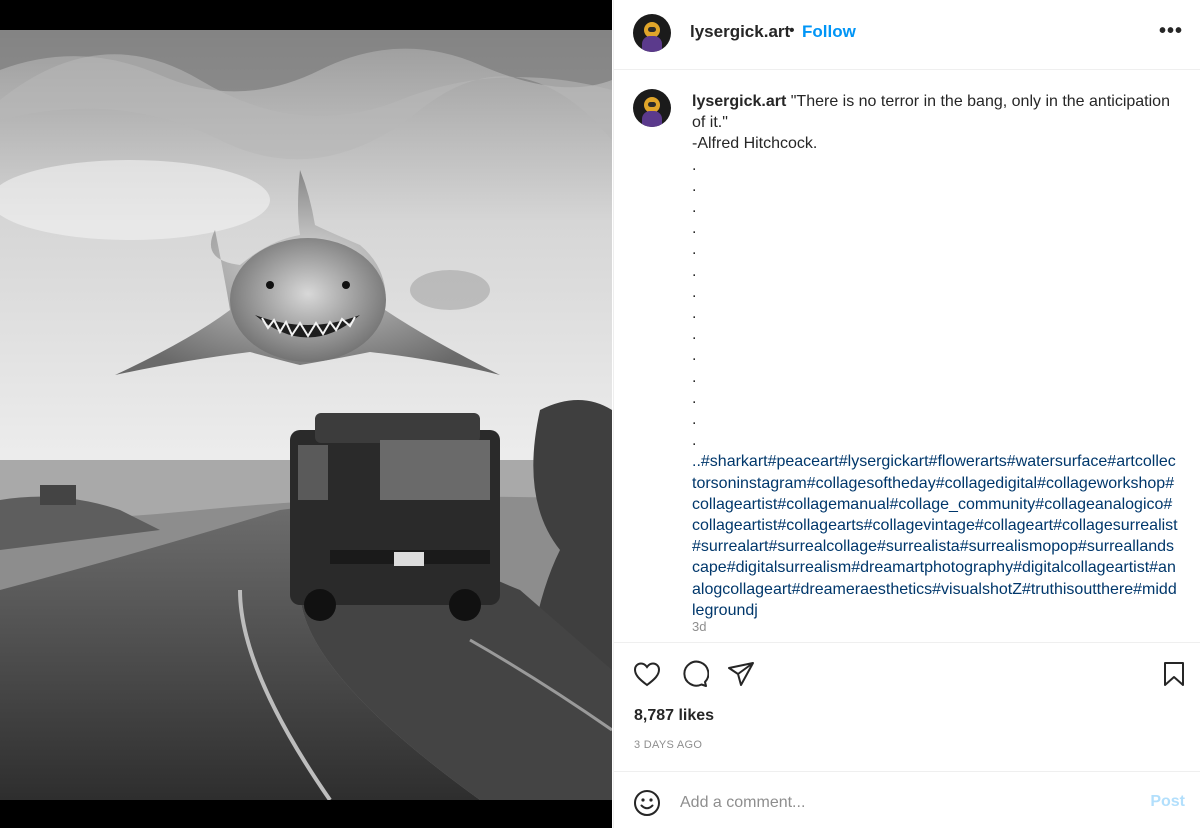 The height and width of the screenshot is (828, 1200). I want to click on bookmark-icon, so click(1174, 674).